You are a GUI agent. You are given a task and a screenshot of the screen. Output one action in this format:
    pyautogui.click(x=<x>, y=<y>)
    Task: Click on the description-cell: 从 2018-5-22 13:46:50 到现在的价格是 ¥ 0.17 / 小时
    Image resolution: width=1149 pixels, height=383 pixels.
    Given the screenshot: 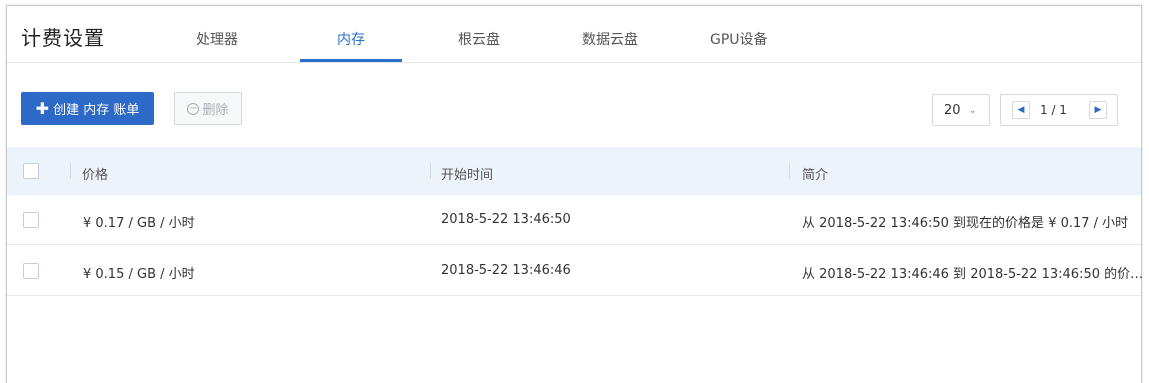 What is the action you would take?
    pyautogui.click(x=965, y=223)
    